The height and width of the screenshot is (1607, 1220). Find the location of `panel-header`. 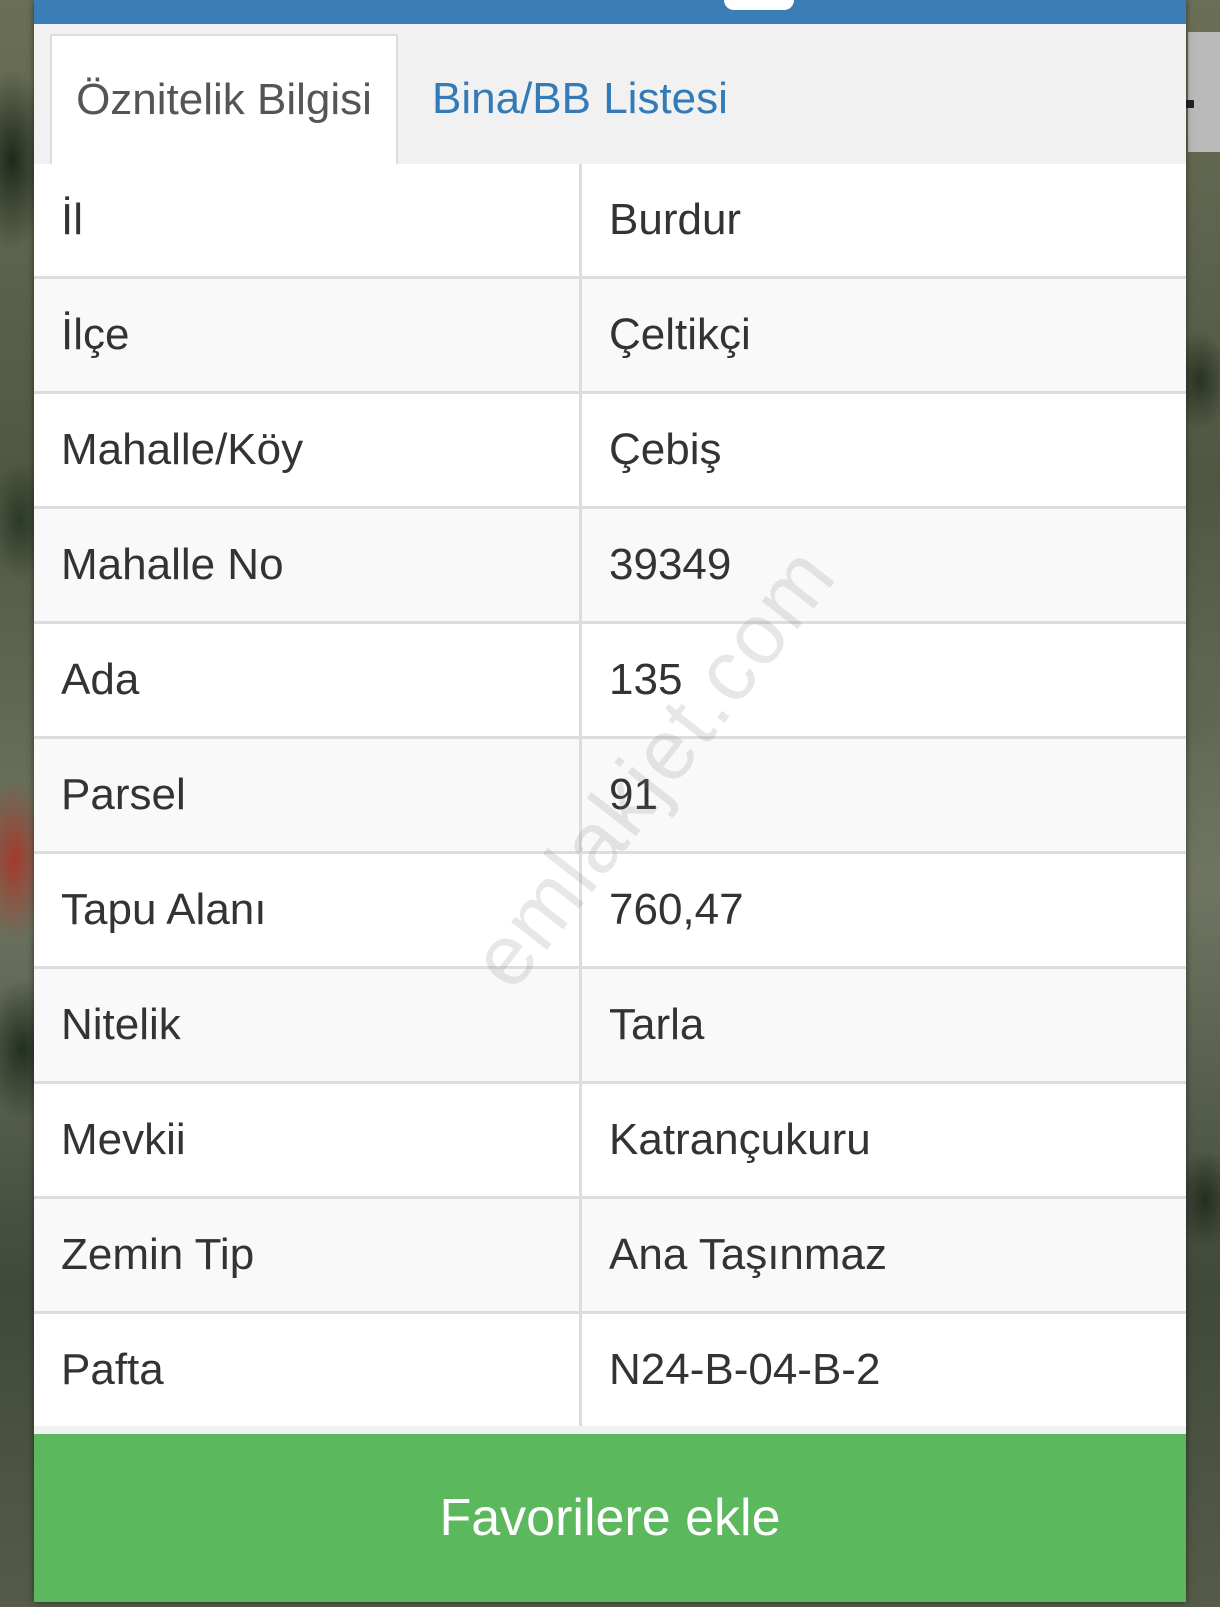

panel-header is located at coordinates (610, 12).